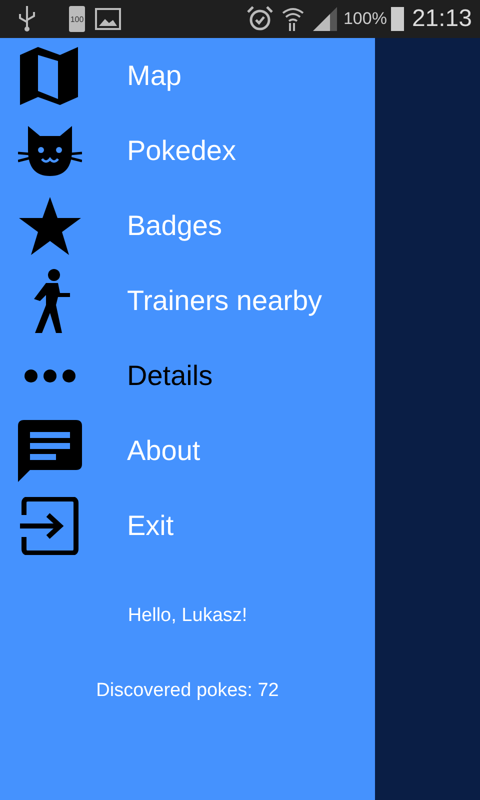 The image size is (480, 800). What do you see at coordinates (442, 19) in the screenshot?
I see `clock-time: 21:13` at bounding box center [442, 19].